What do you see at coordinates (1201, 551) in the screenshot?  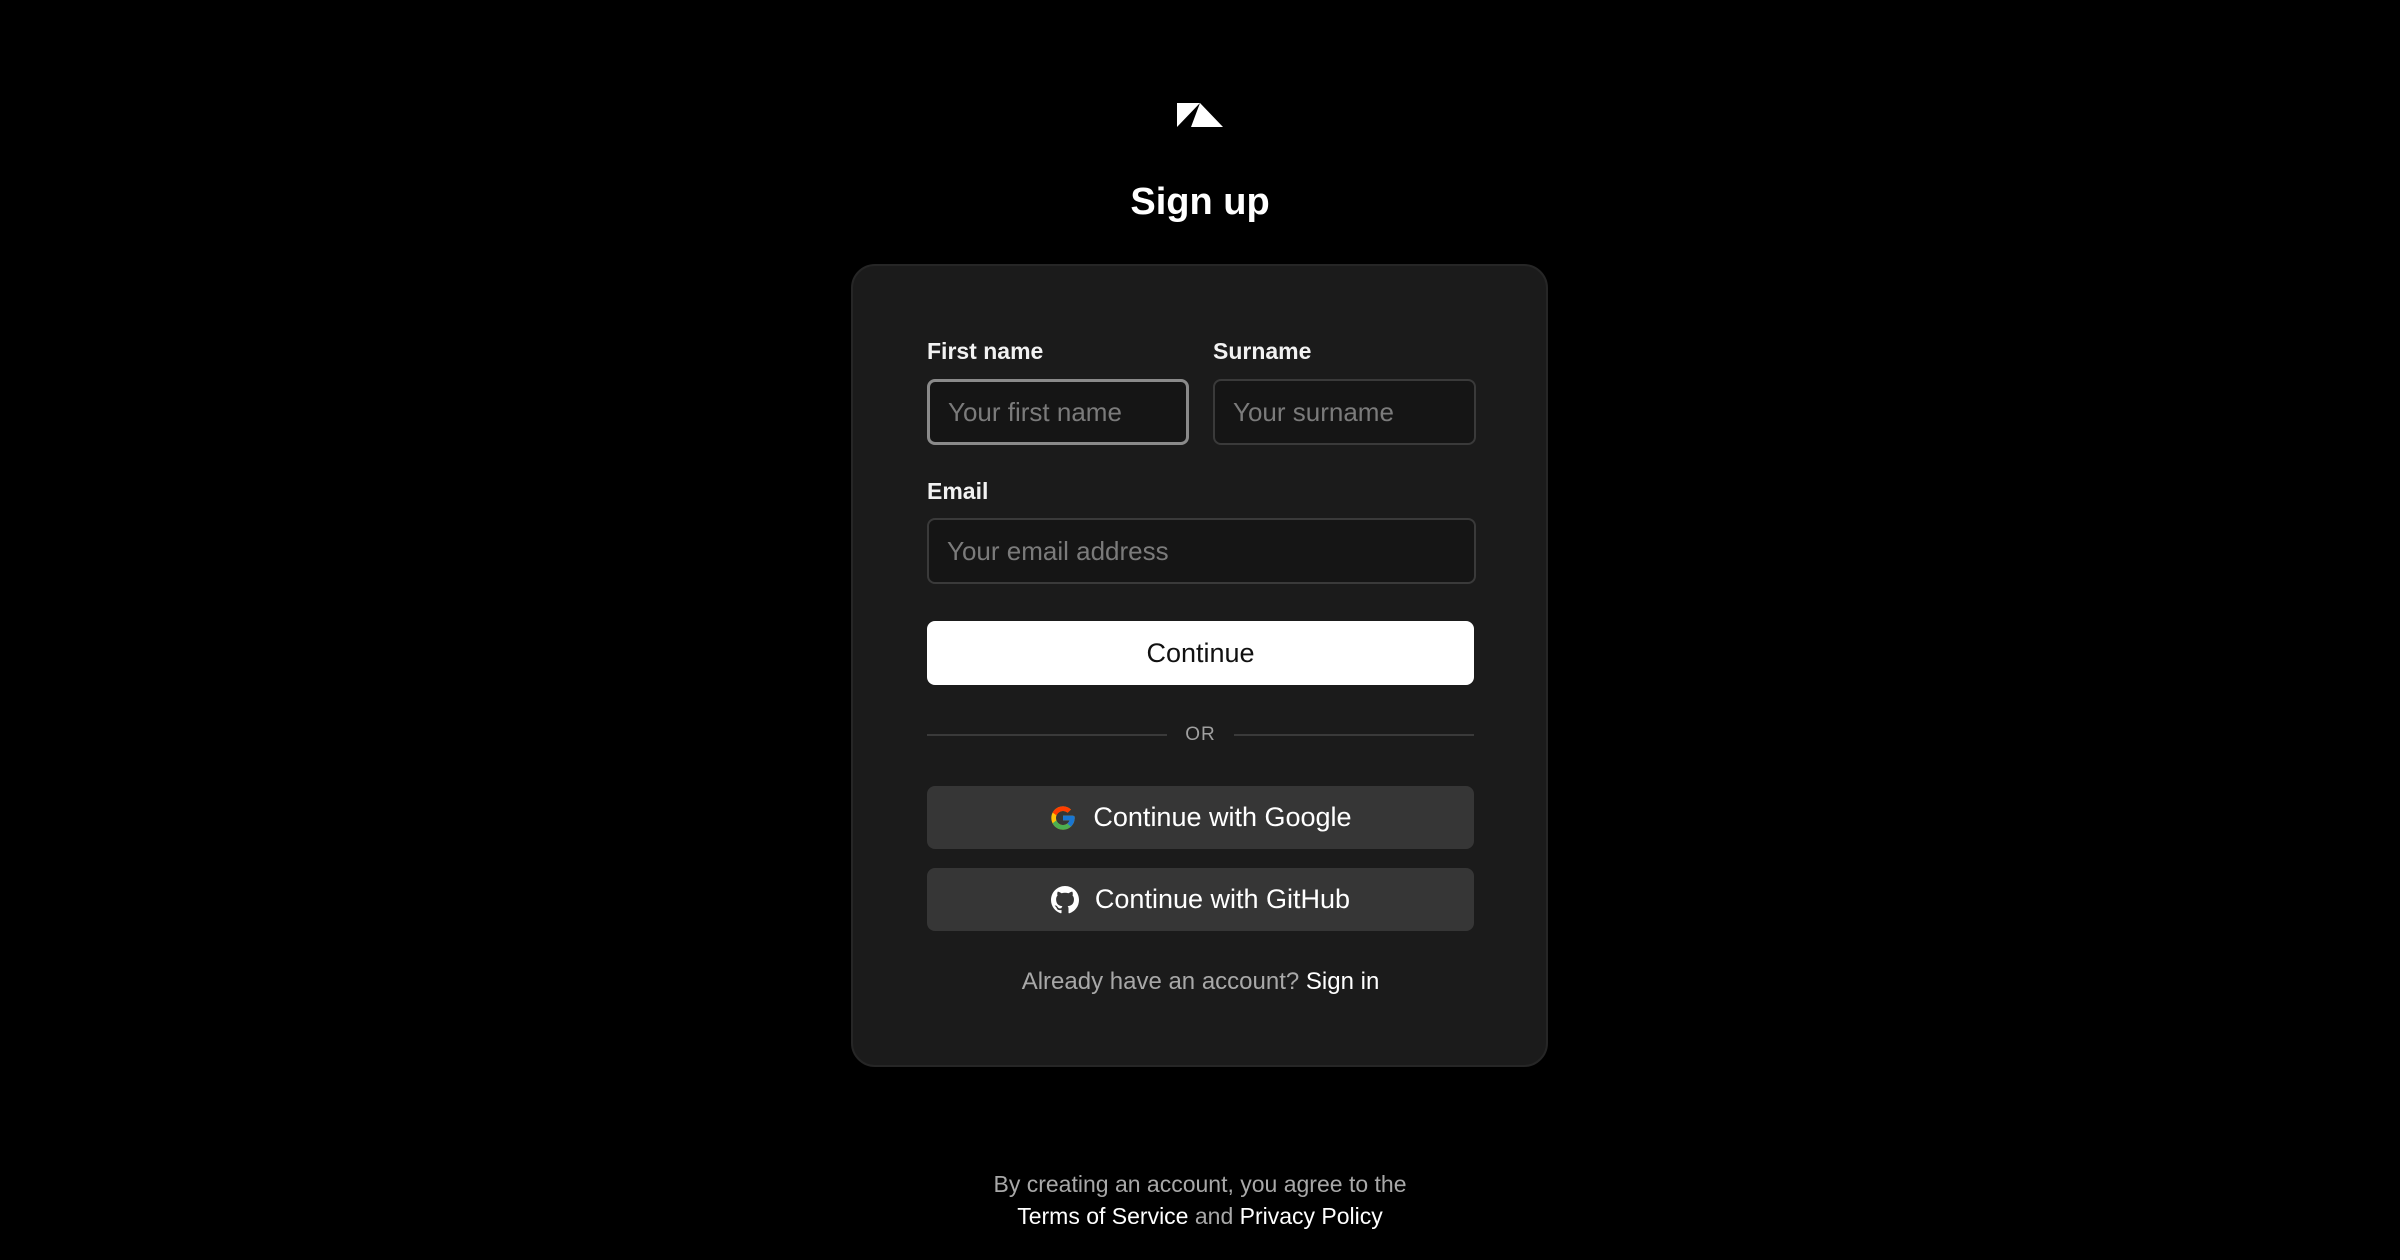 I see `email-input` at bounding box center [1201, 551].